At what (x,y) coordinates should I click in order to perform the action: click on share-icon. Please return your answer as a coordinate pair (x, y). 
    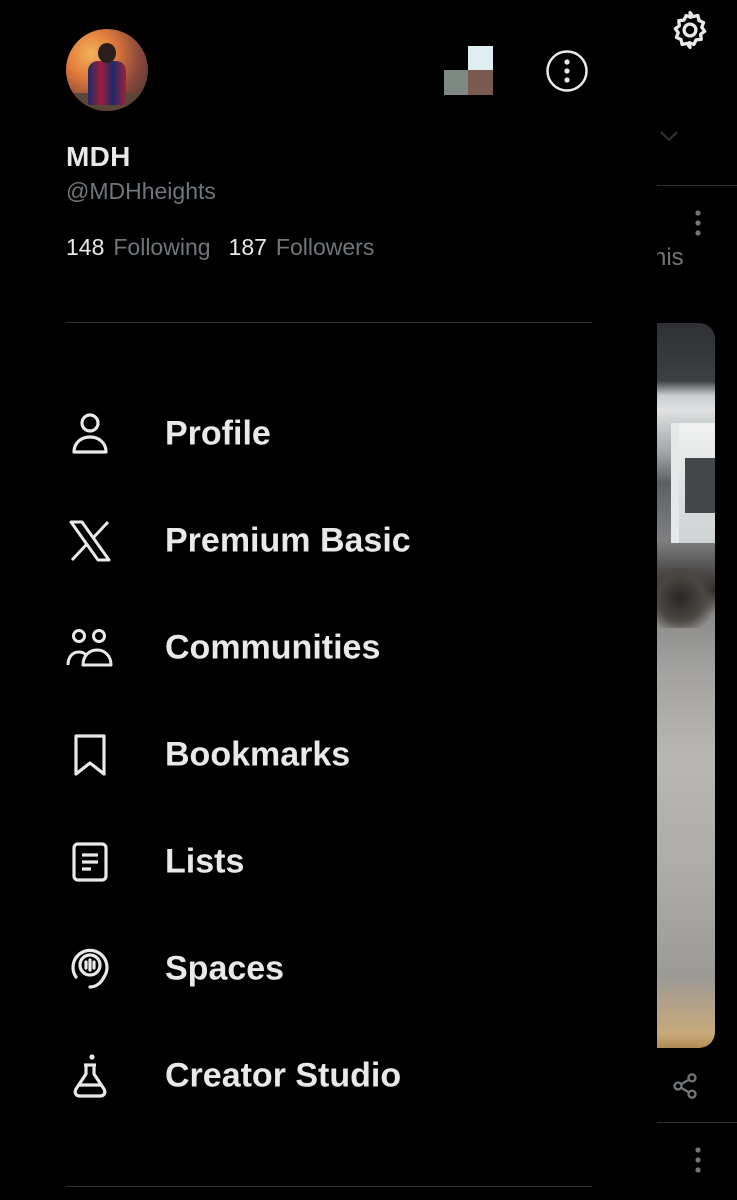
    Looking at the image, I should click on (685, 1086).